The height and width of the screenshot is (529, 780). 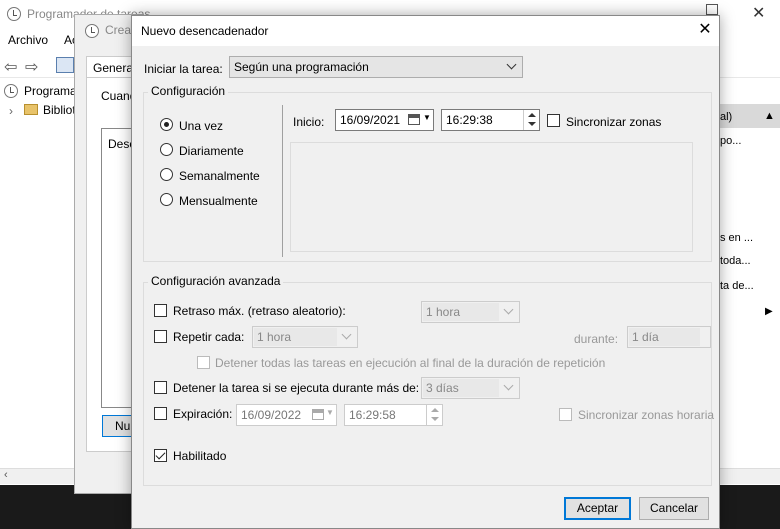 What do you see at coordinates (160, 336) in the screenshot?
I see `repeat-checkbox` at bounding box center [160, 336].